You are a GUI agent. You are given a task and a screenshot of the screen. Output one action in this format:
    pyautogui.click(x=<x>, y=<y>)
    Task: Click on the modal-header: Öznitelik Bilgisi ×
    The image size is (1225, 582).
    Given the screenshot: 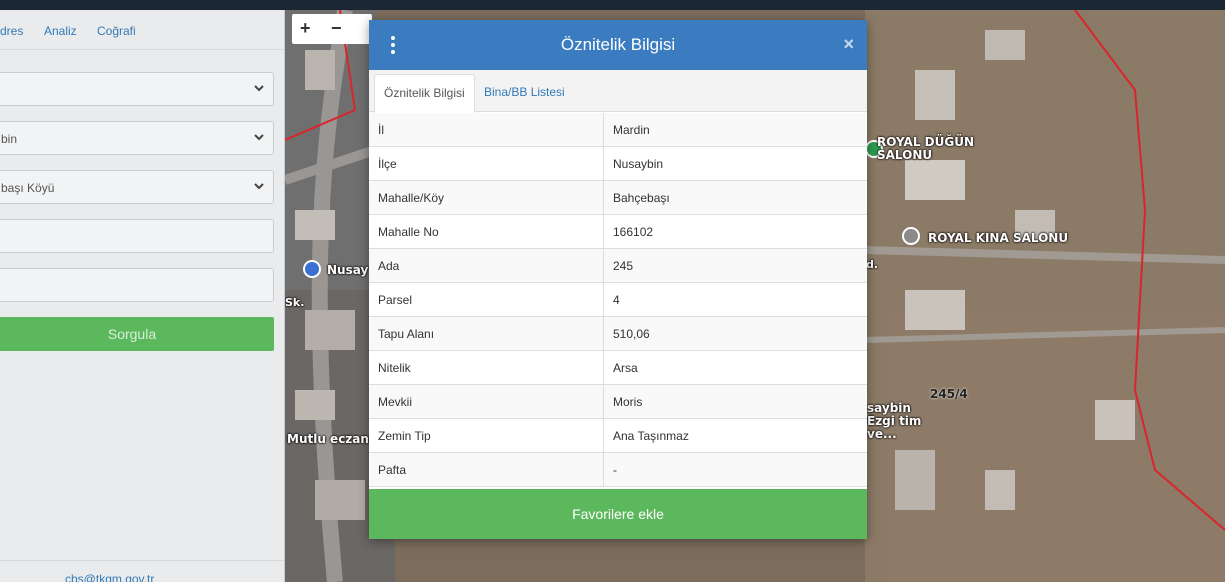 What is the action you would take?
    pyautogui.click(x=618, y=45)
    